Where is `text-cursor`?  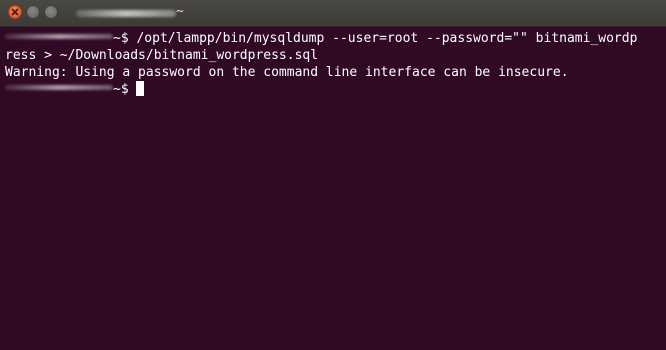
text-cursor is located at coordinates (140, 88).